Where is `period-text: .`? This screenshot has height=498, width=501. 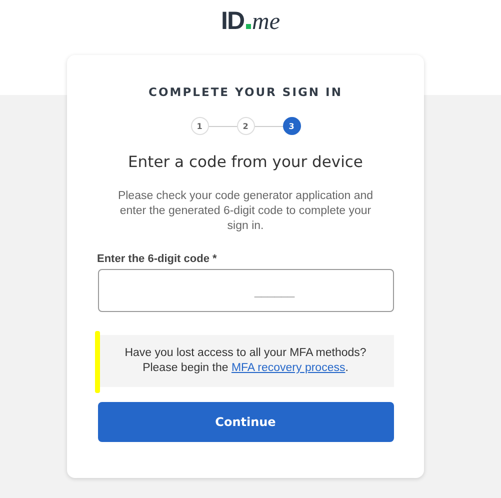
period-text: . is located at coordinates (346, 368).